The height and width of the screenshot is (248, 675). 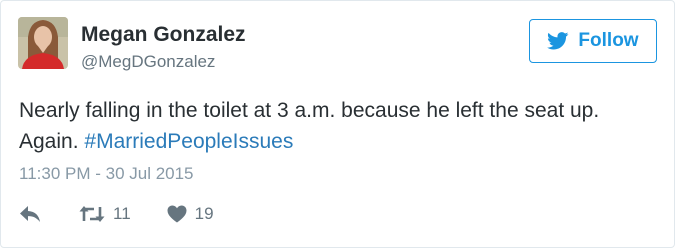 What do you see at coordinates (52, 141) in the screenshot?
I see `tweet-text-again: Again.` at bounding box center [52, 141].